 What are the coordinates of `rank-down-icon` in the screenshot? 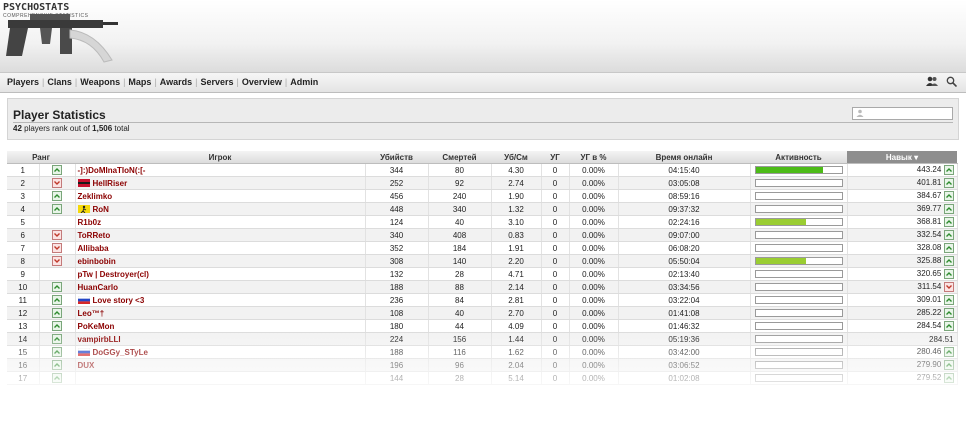 It's located at (57, 261).